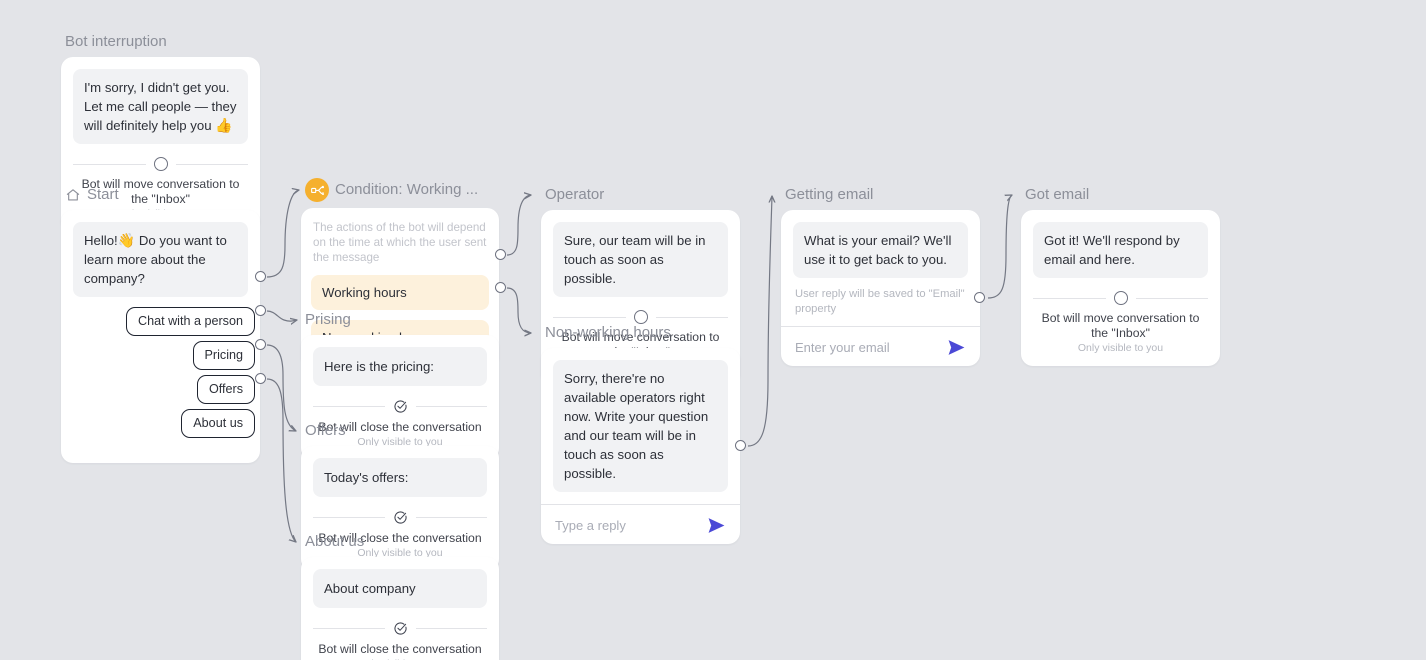 The image size is (1426, 660). What do you see at coordinates (1120, 348) in the screenshot?
I see `visibility-label: Only visible to you` at bounding box center [1120, 348].